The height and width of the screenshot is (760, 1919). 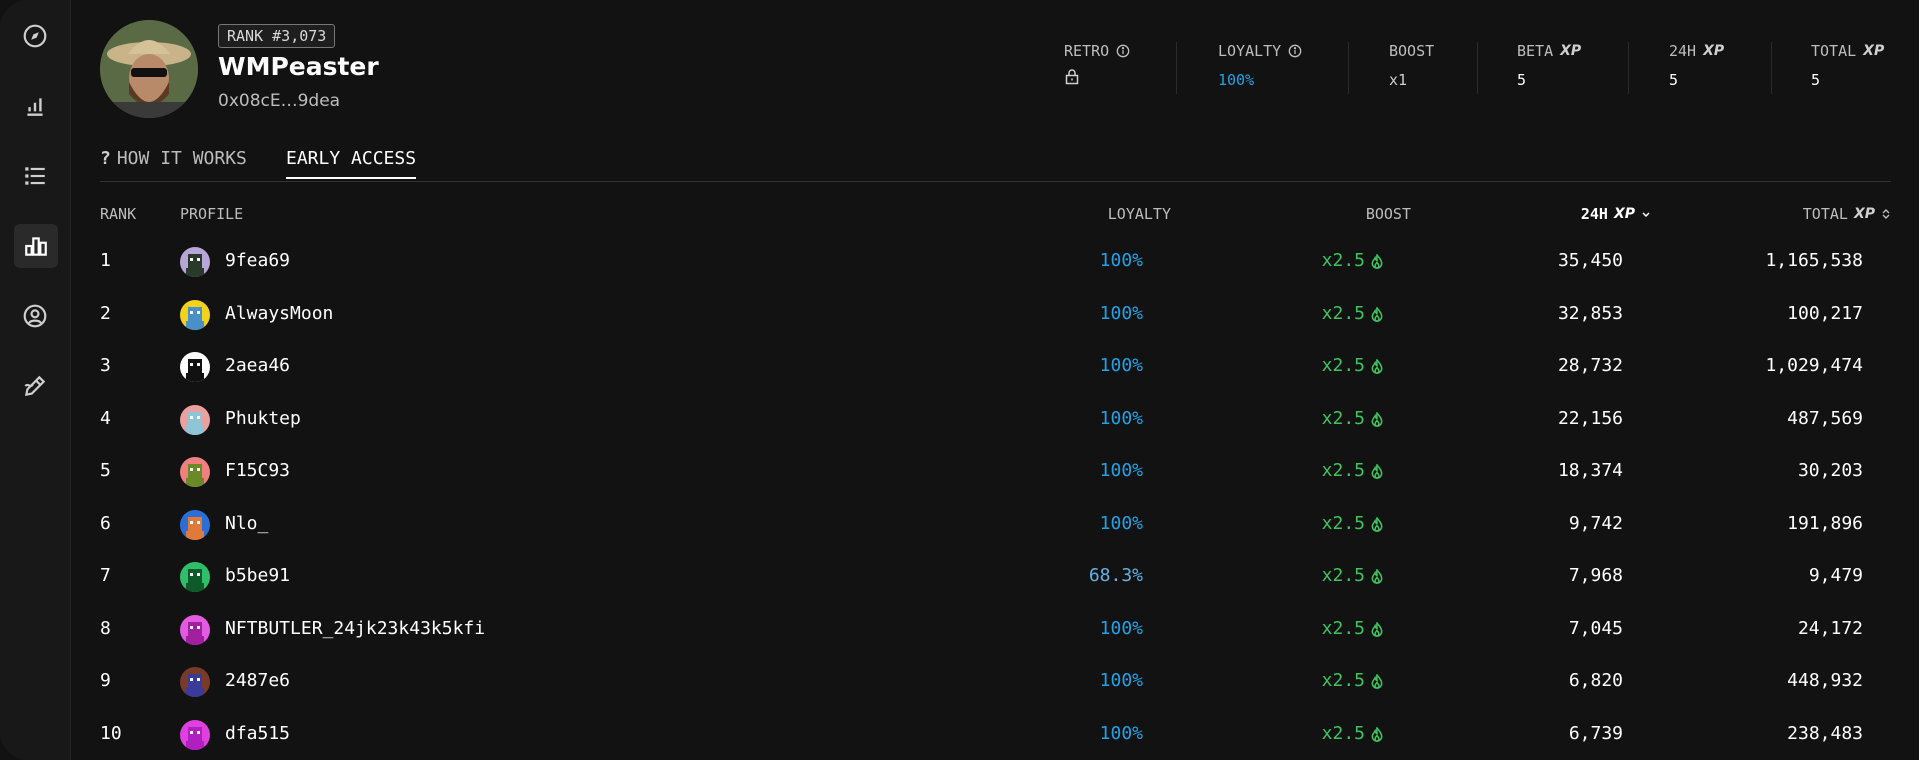 I want to click on table-row: 1 9fea69 100% x2.5 35,450 1,165,538, so click(x=995, y=261).